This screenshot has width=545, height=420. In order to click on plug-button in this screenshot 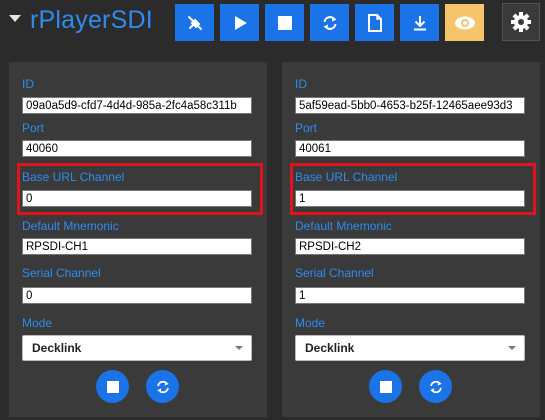, I will do `click(194, 22)`.